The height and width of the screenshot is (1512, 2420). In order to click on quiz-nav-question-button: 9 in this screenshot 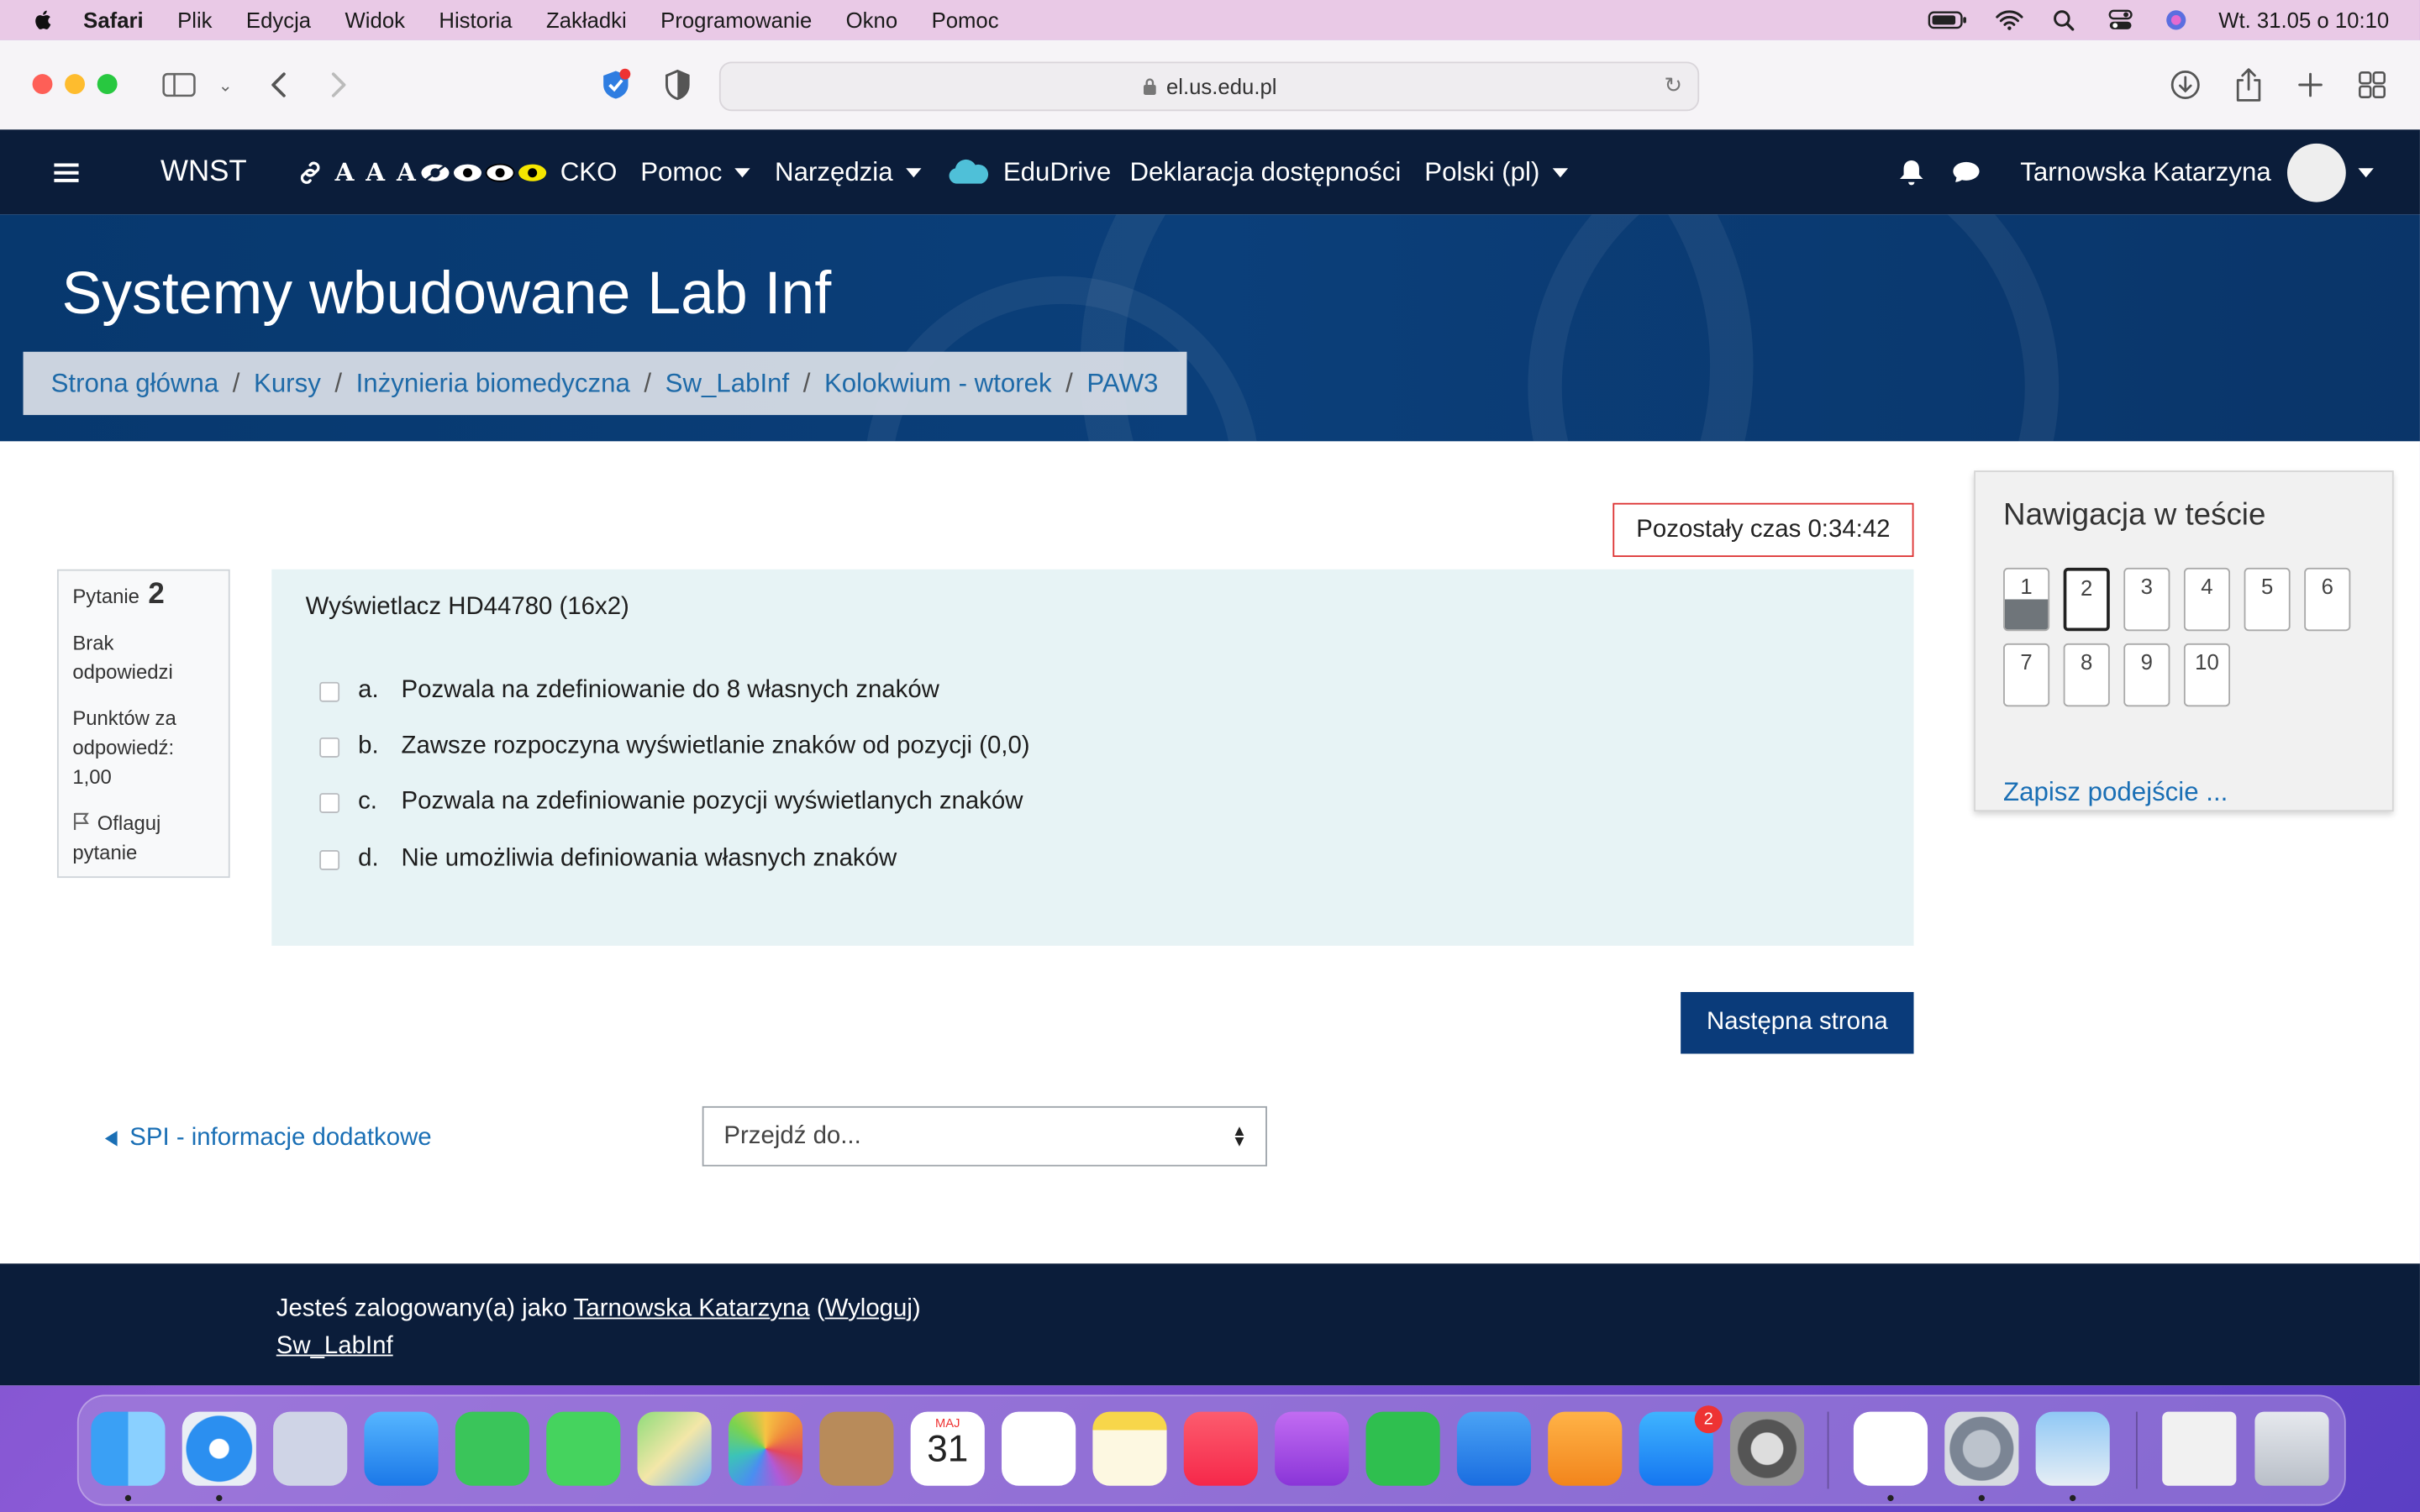, I will do `click(2147, 675)`.